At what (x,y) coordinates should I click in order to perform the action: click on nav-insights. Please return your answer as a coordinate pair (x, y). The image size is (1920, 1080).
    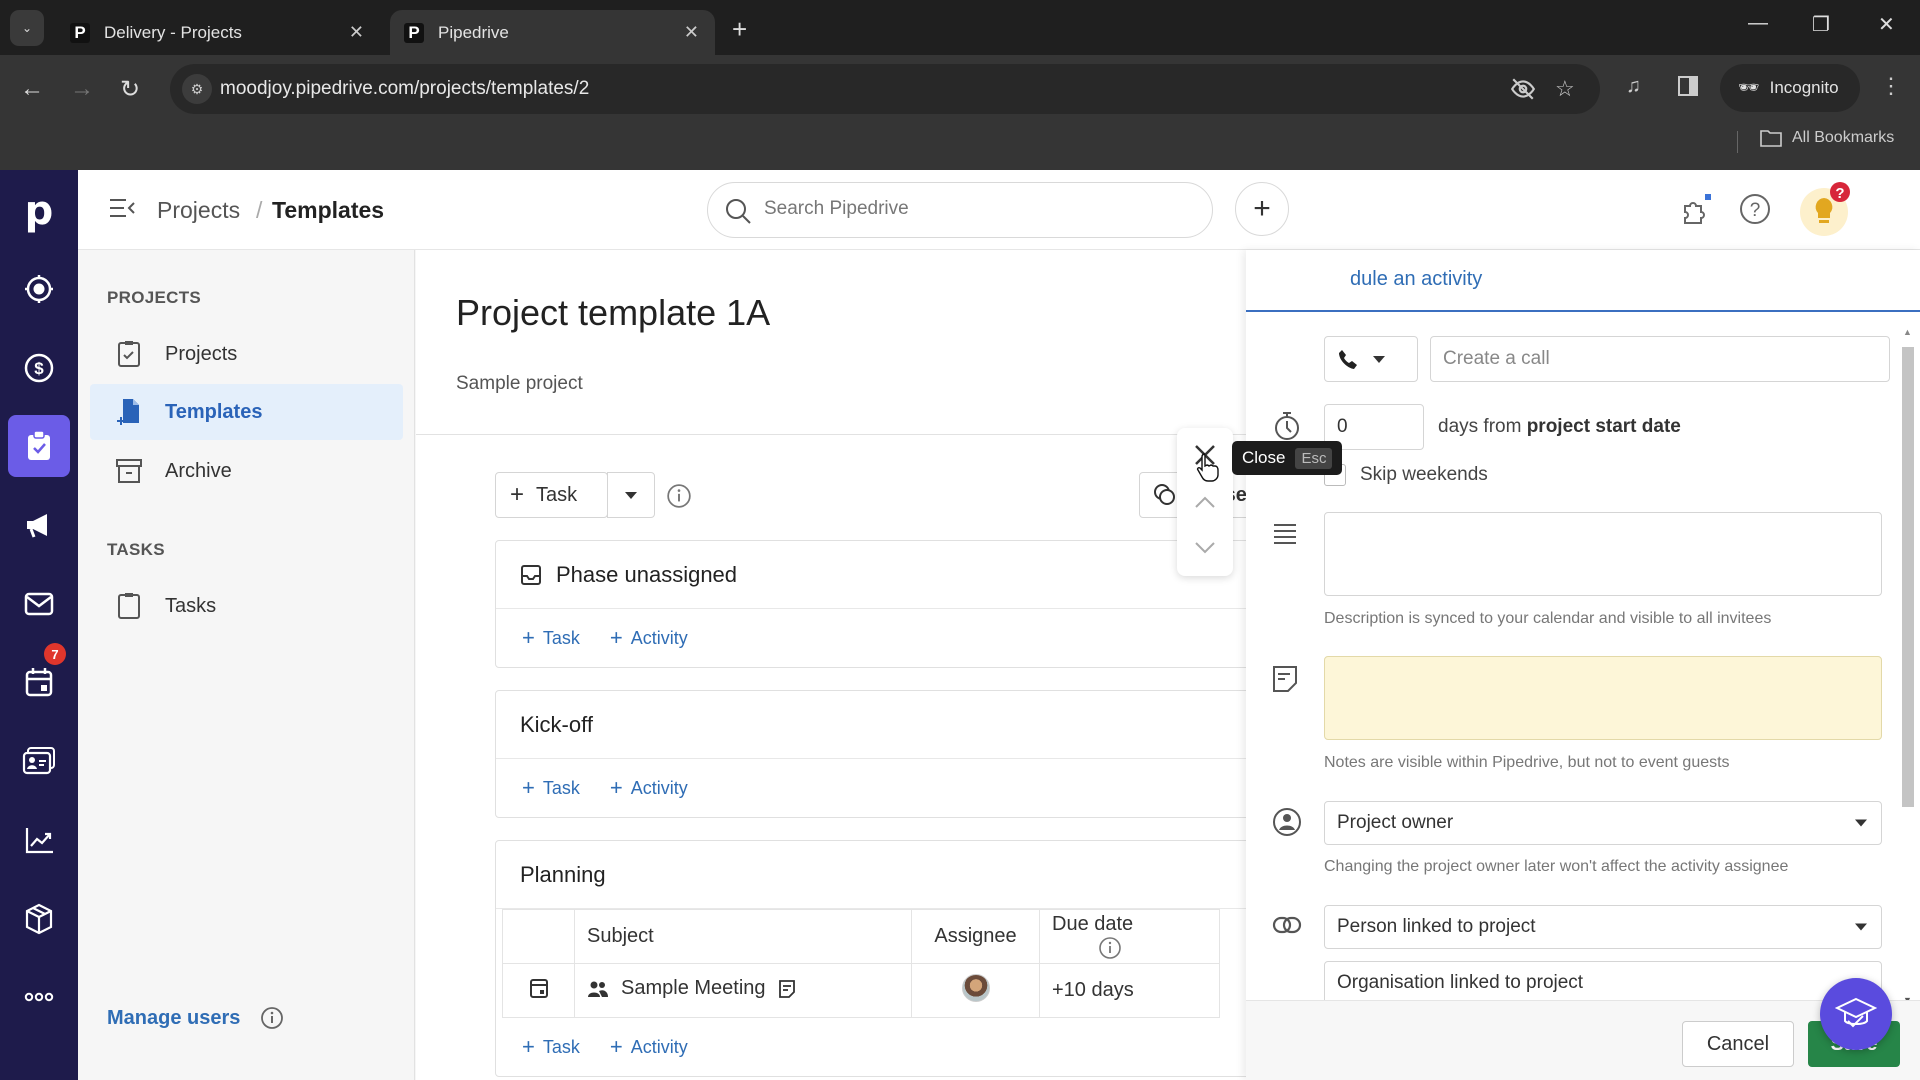
    Looking at the image, I should click on (39, 840).